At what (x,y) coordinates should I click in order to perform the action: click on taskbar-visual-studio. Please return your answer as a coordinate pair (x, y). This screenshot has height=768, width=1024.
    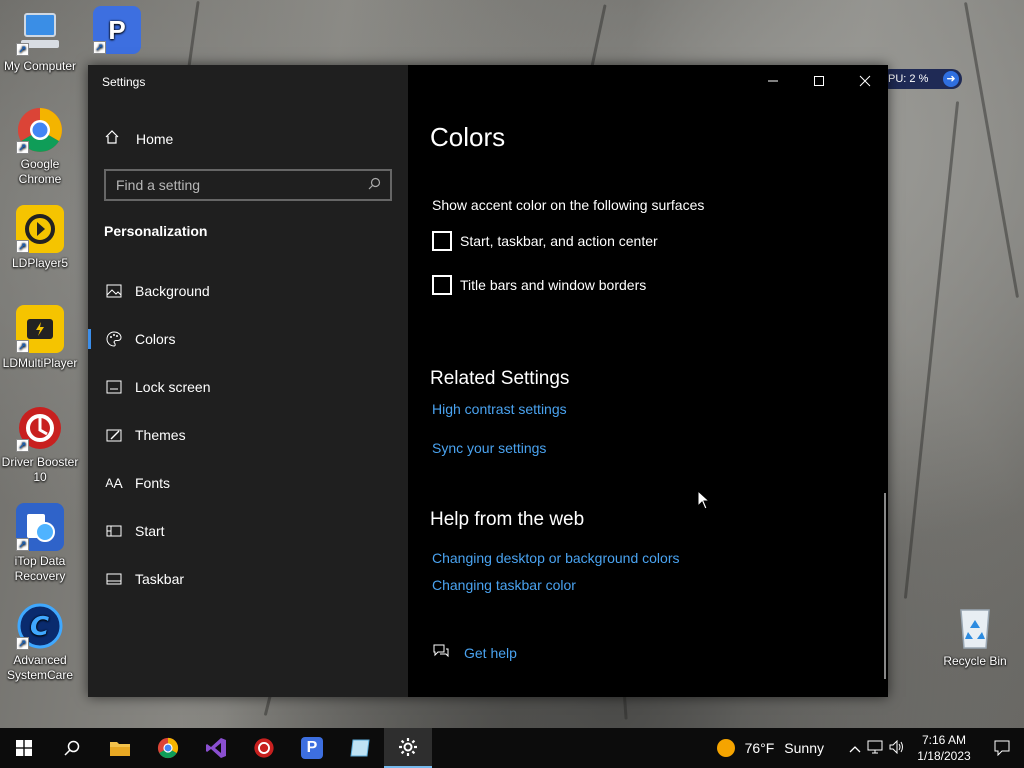
    Looking at the image, I should click on (216, 748).